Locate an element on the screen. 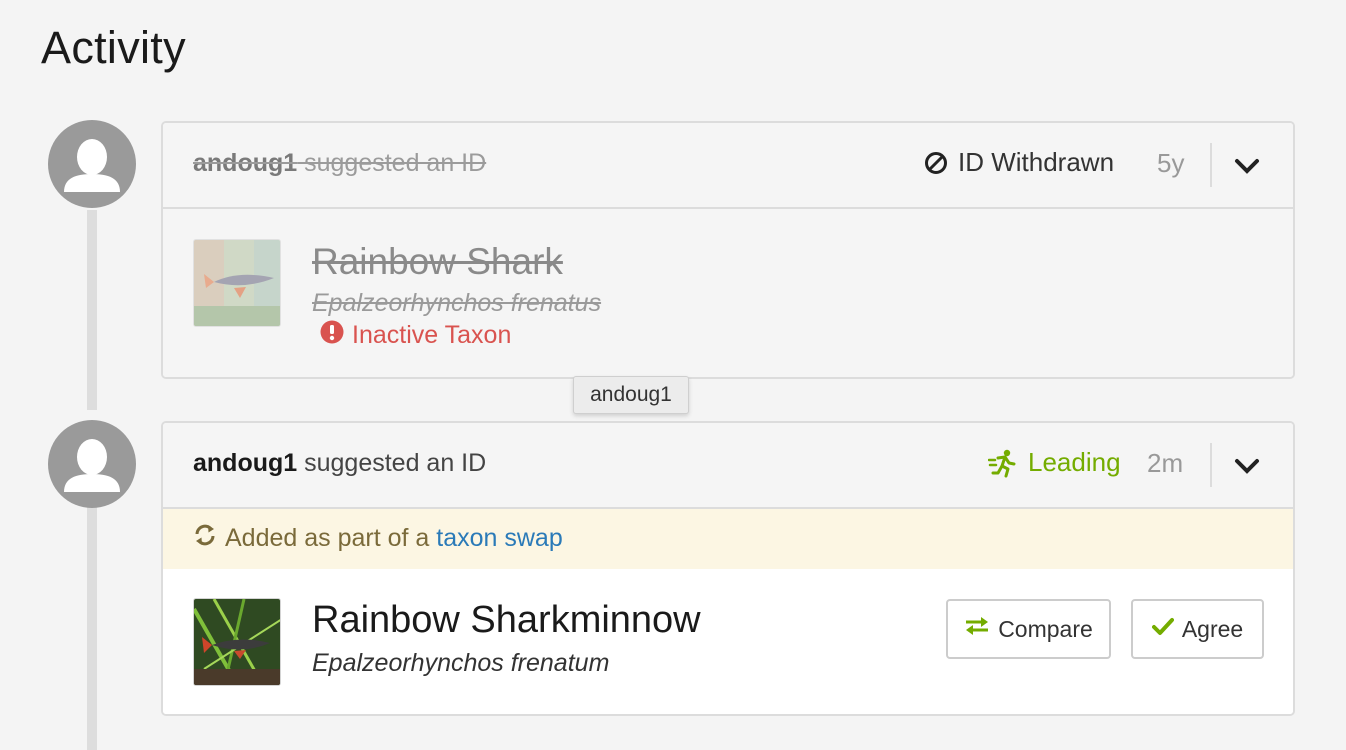 Image resolution: width=1346 pixels, height=750 pixels. compare-button: Compare is located at coordinates (1028, 629).